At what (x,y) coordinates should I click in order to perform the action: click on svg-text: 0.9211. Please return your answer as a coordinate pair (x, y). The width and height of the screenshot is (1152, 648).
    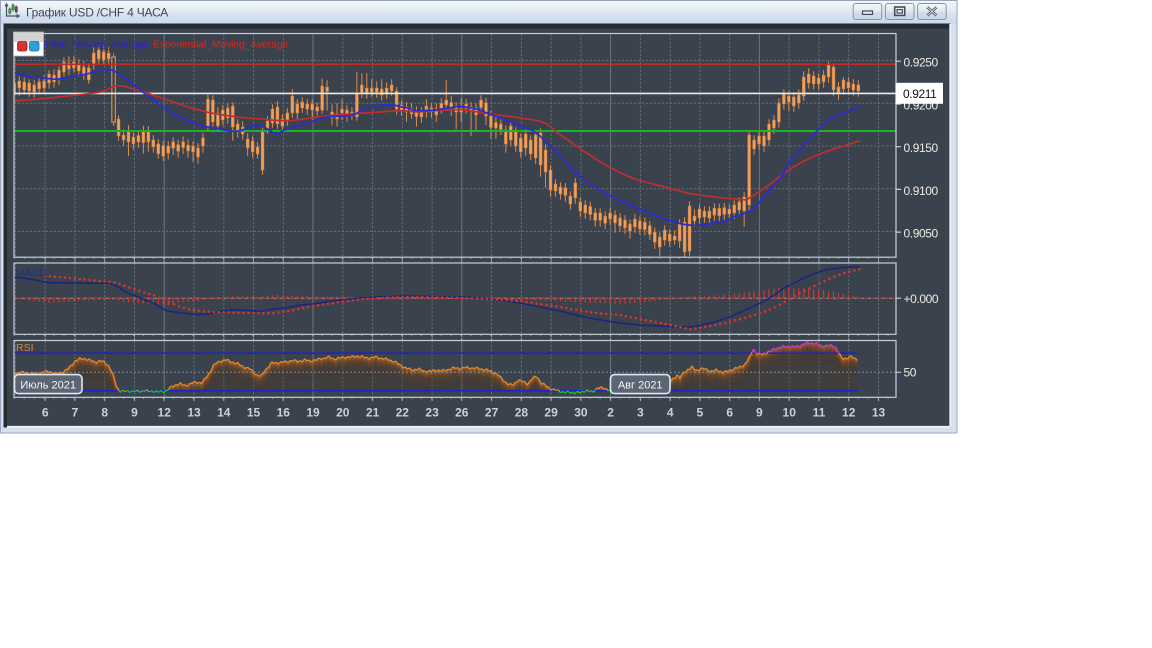
    Looking at the image, I should click on (920, 94).